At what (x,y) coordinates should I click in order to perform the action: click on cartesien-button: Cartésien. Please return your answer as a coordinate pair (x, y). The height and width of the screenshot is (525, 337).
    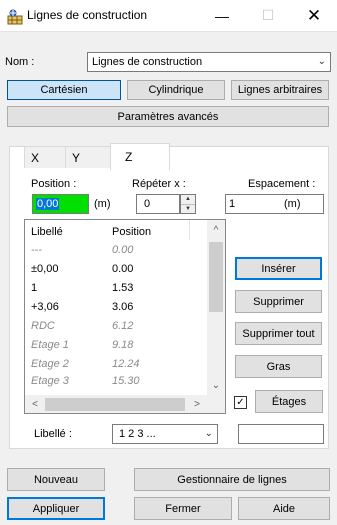
    Looking at the image, I should click on (64, 90).